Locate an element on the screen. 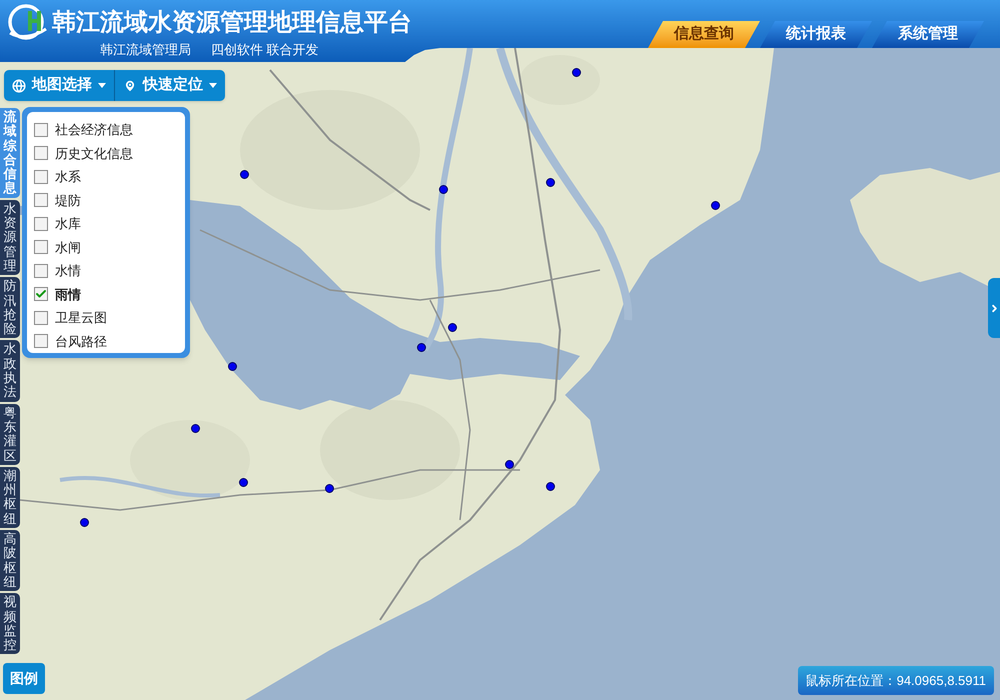 Image resolution: width=1000 pixels, height=700 pixels. layer-label: 堤防 is located at coordinates (68, 201).